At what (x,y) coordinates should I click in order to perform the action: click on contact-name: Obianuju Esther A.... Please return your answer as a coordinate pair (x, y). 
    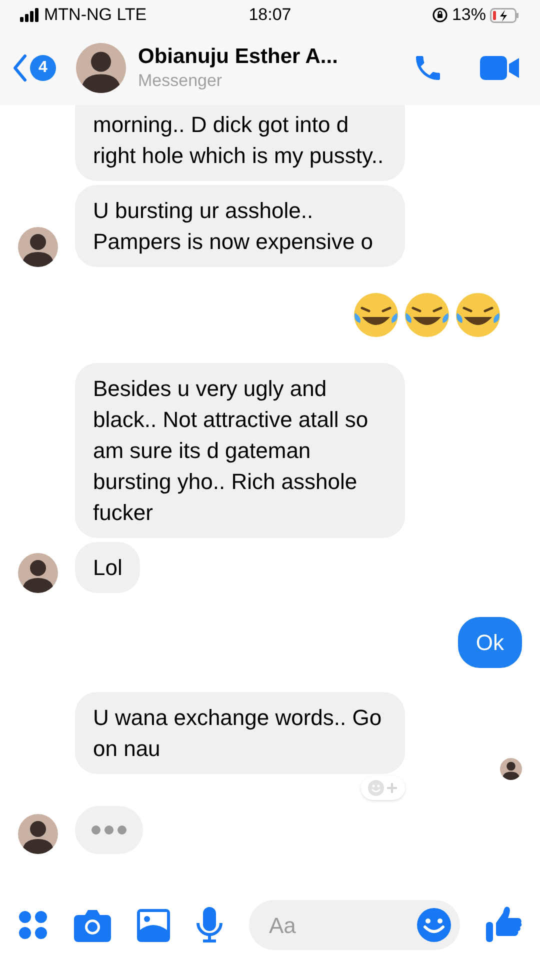
    Looking at the image, I should click on (238, 57).